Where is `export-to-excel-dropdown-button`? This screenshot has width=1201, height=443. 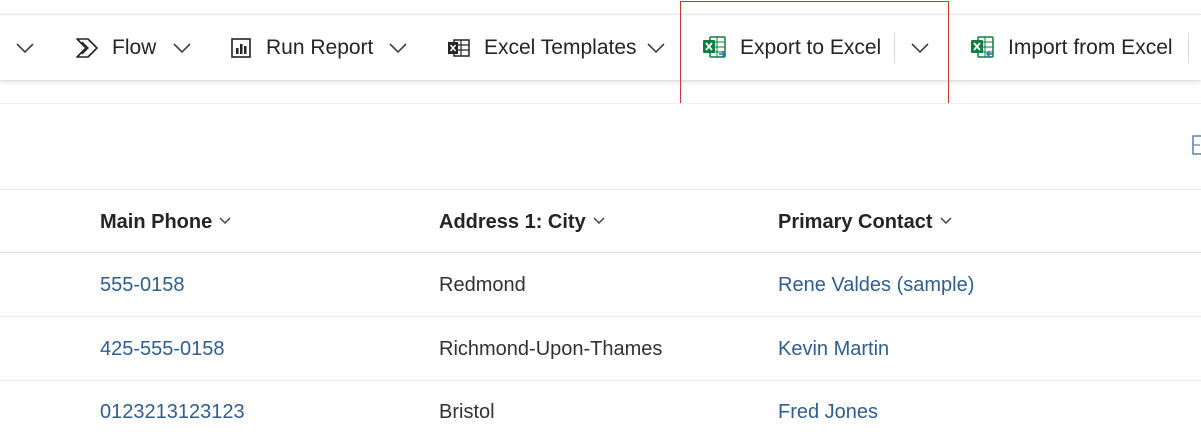 export-to-excel-dropdown-button is located at coordinates (920, 48).